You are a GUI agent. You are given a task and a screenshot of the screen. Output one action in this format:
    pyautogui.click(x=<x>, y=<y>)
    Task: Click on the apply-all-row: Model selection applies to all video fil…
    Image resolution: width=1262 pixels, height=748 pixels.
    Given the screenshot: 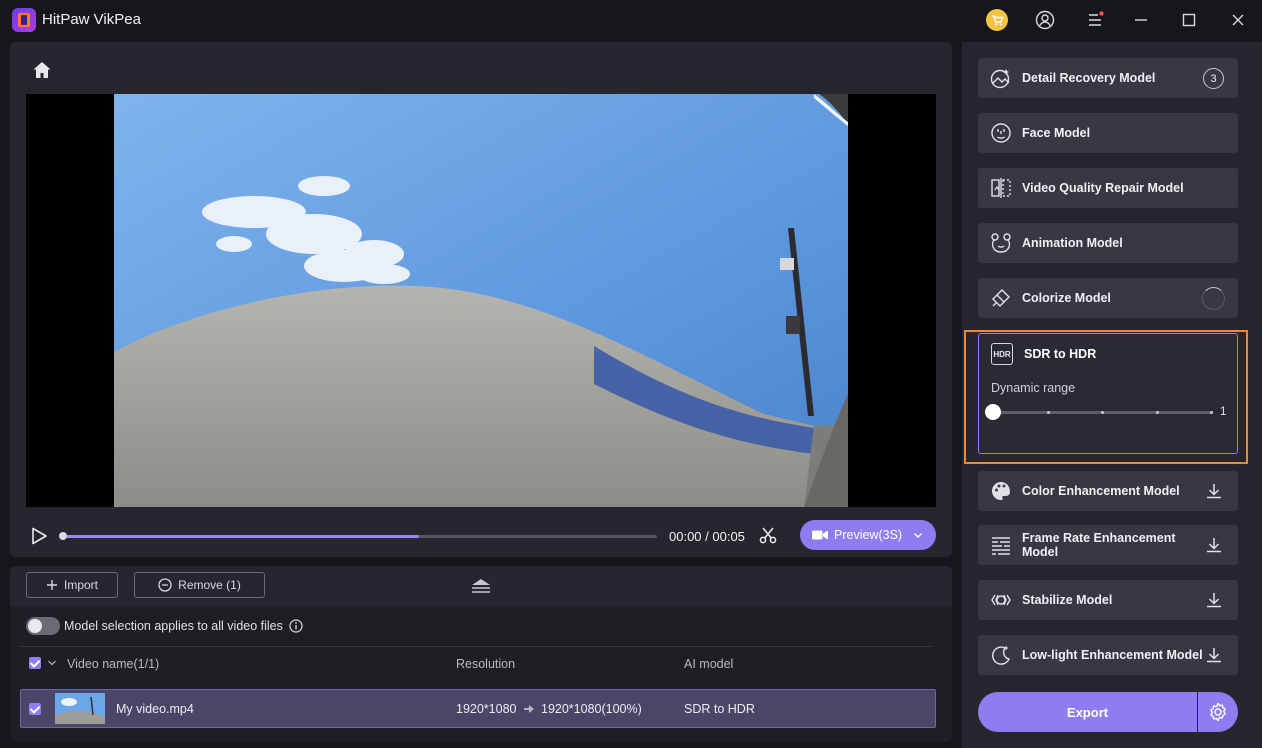 What is the action you would take?
    pyautogui.click(x=164, y=626)
    